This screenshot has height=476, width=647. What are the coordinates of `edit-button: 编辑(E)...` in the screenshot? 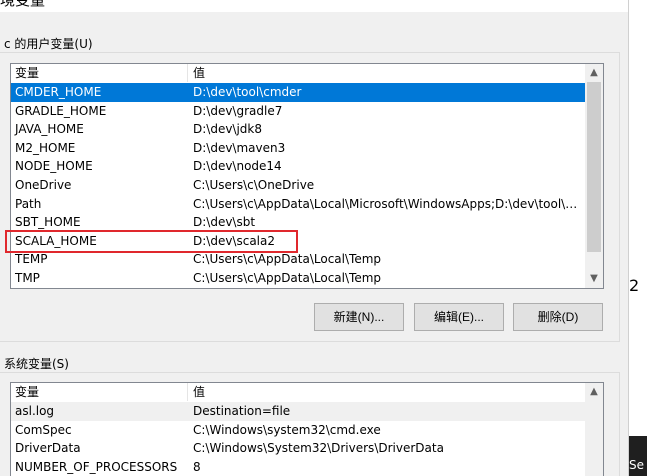 It's located at (459, 317).